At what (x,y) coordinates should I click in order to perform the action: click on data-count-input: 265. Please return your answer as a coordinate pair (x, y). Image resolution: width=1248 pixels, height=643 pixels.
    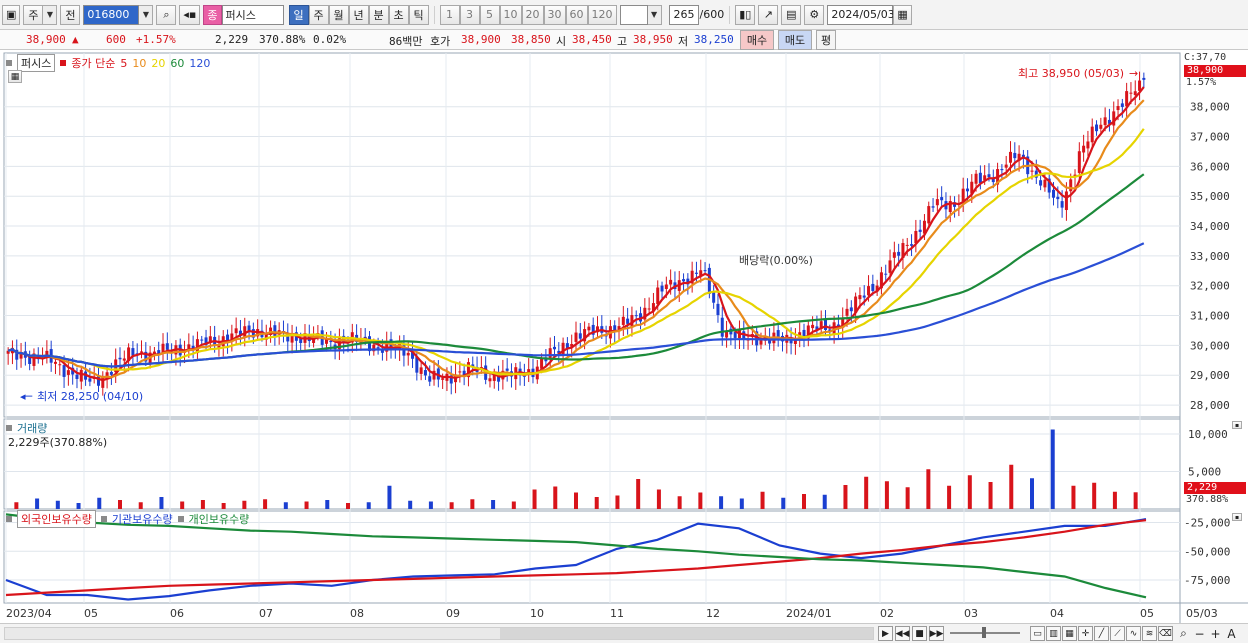
    Looking at the image, I should click on (683, 14).